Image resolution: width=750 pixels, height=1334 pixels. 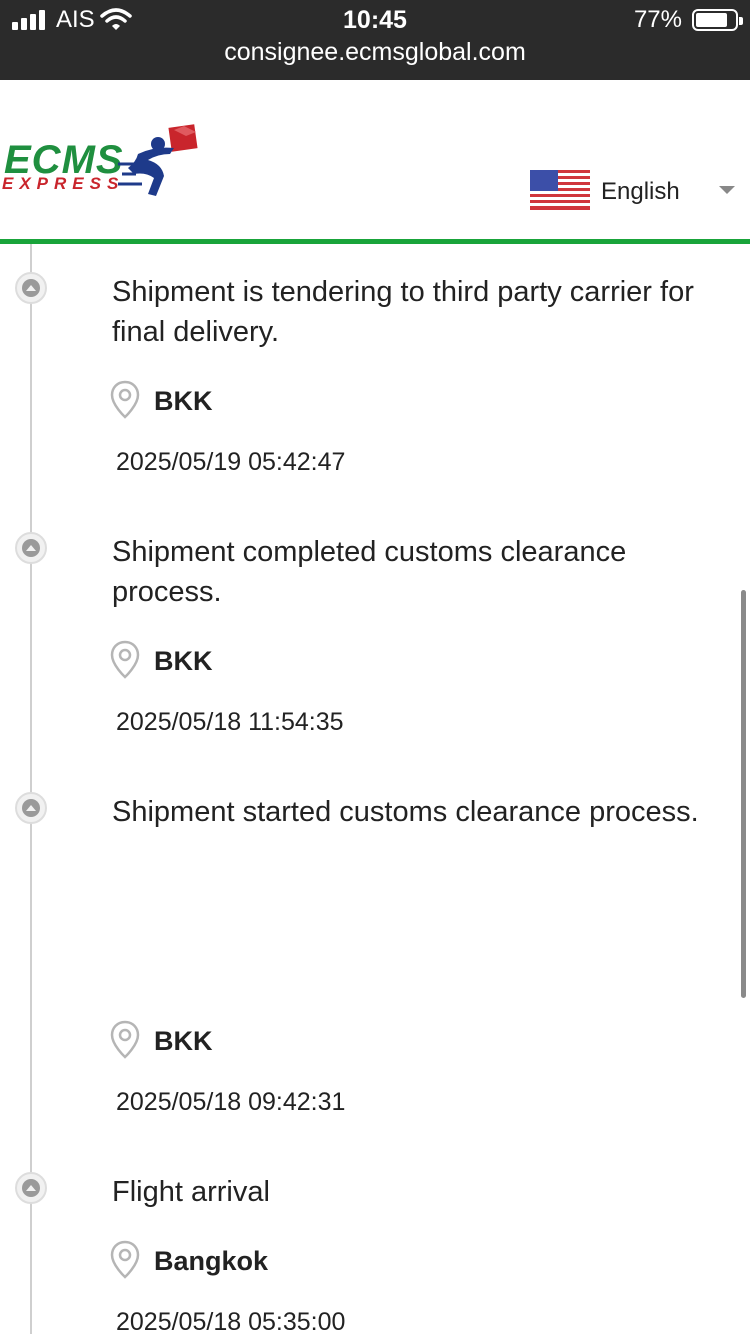 I want to click on chevron-down-icon, so click(x=727, y=190).